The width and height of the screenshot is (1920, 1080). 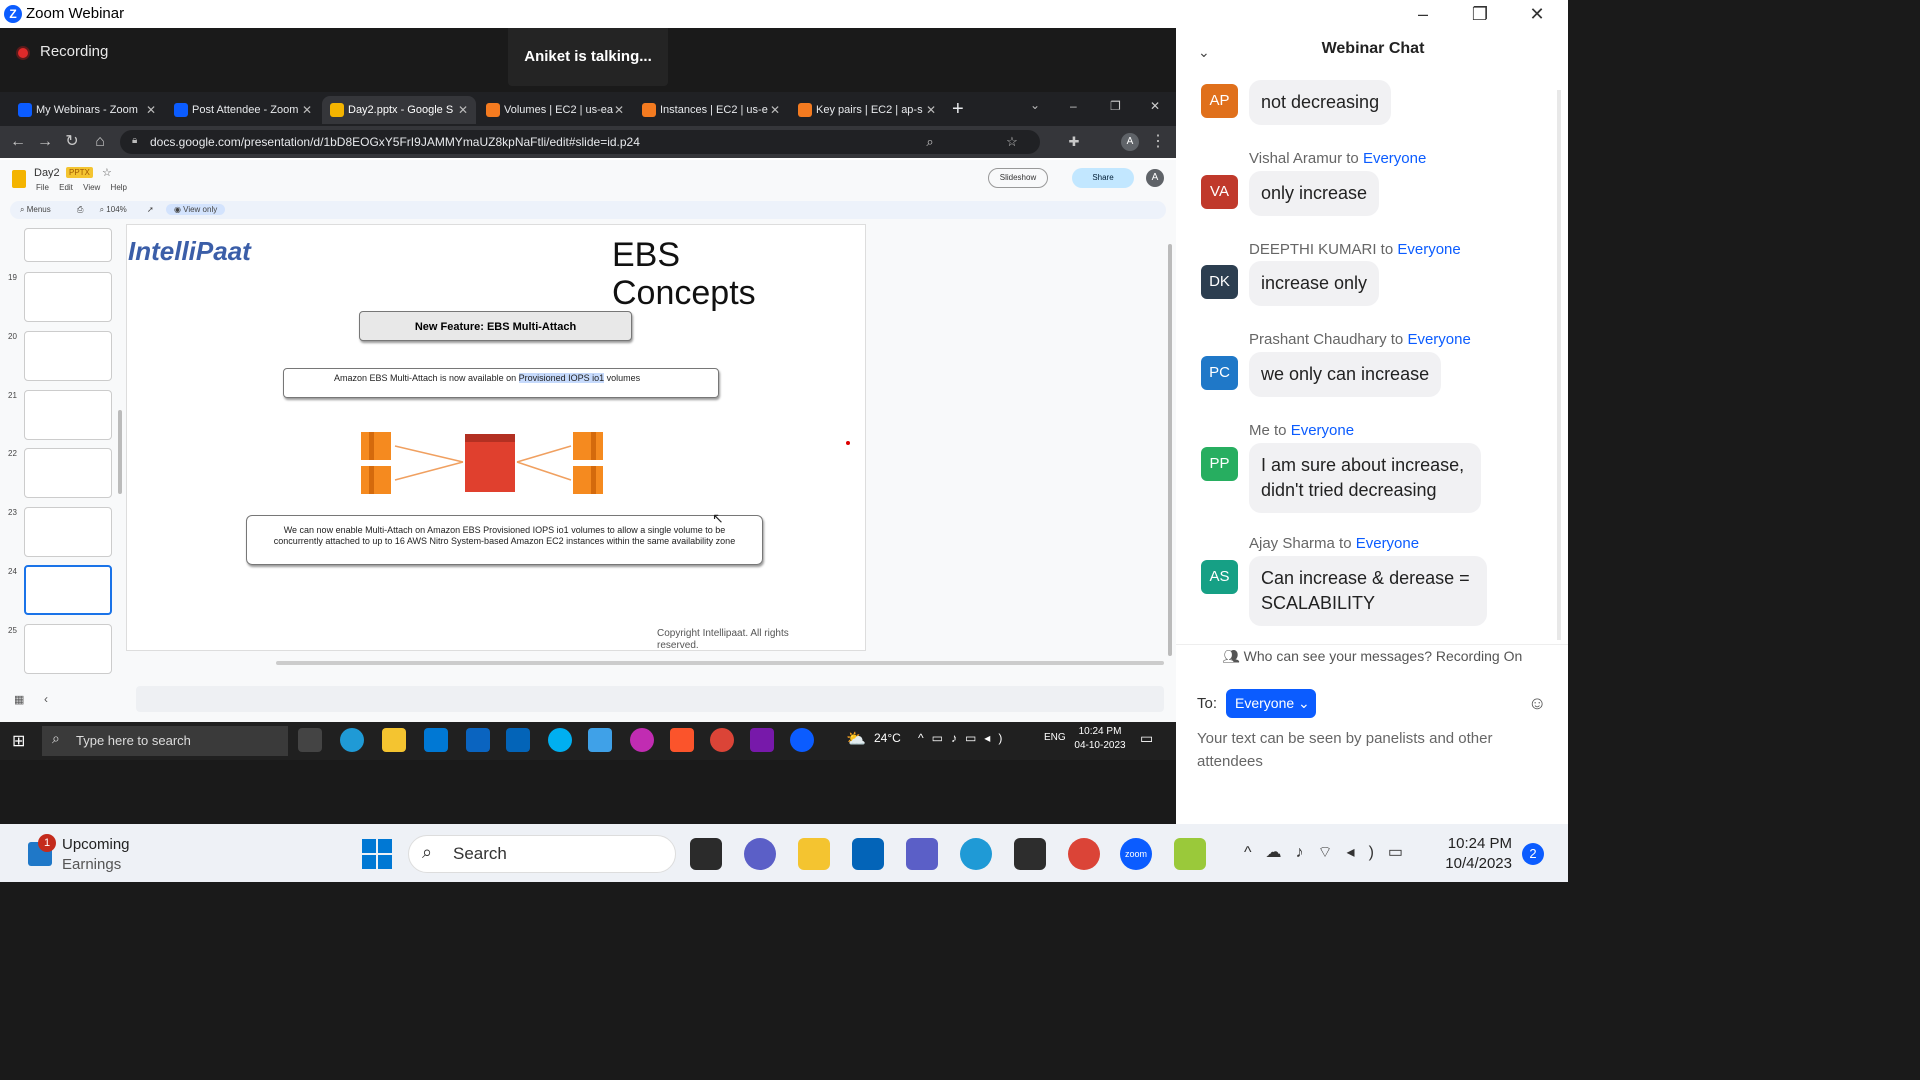 I want to click on home-icon: ⌂, so click(x=100, y=142).